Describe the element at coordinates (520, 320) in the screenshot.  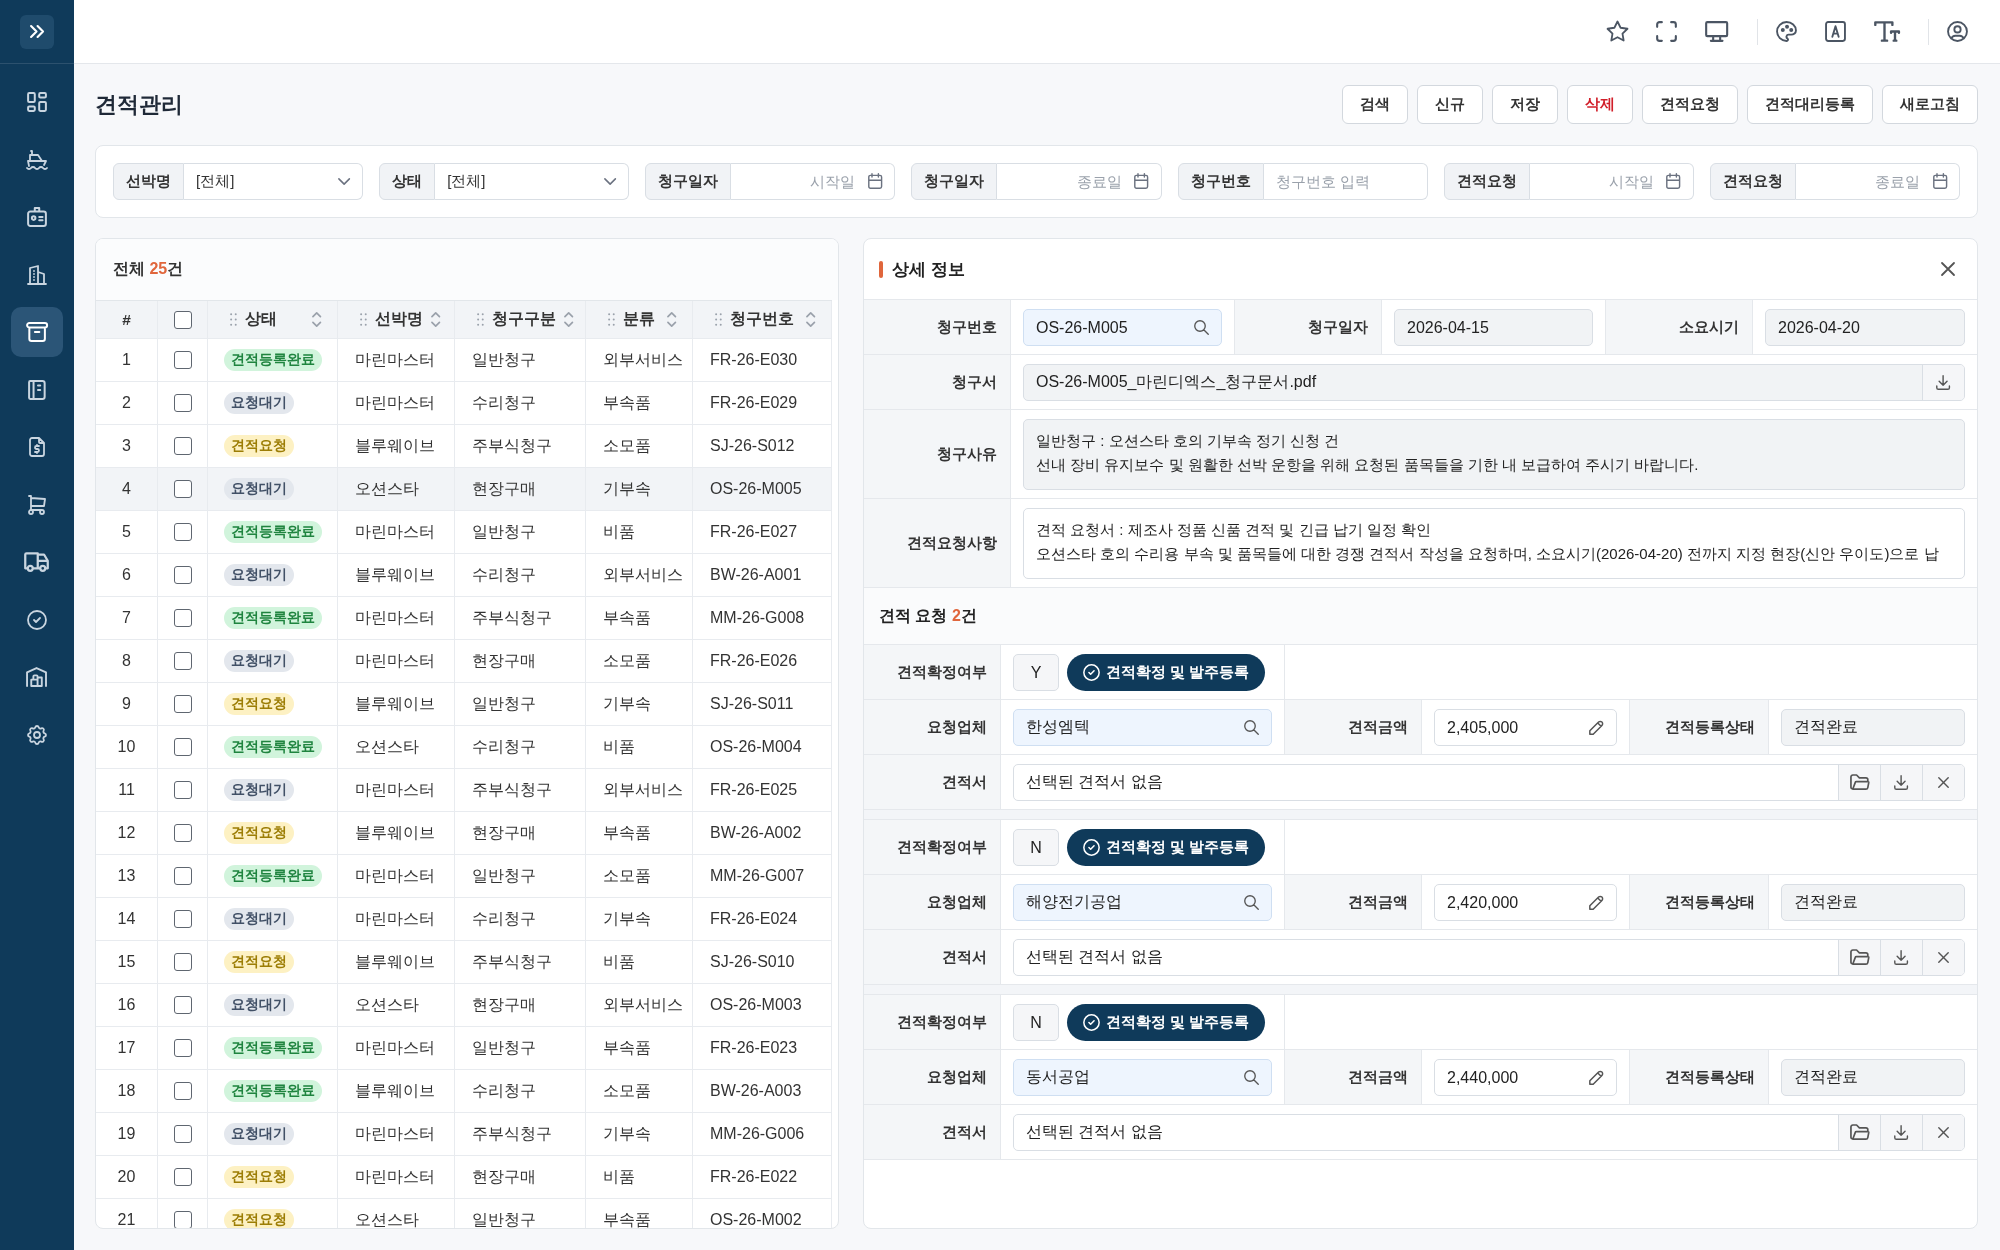
I see `column-header: 청구구분` at that location.